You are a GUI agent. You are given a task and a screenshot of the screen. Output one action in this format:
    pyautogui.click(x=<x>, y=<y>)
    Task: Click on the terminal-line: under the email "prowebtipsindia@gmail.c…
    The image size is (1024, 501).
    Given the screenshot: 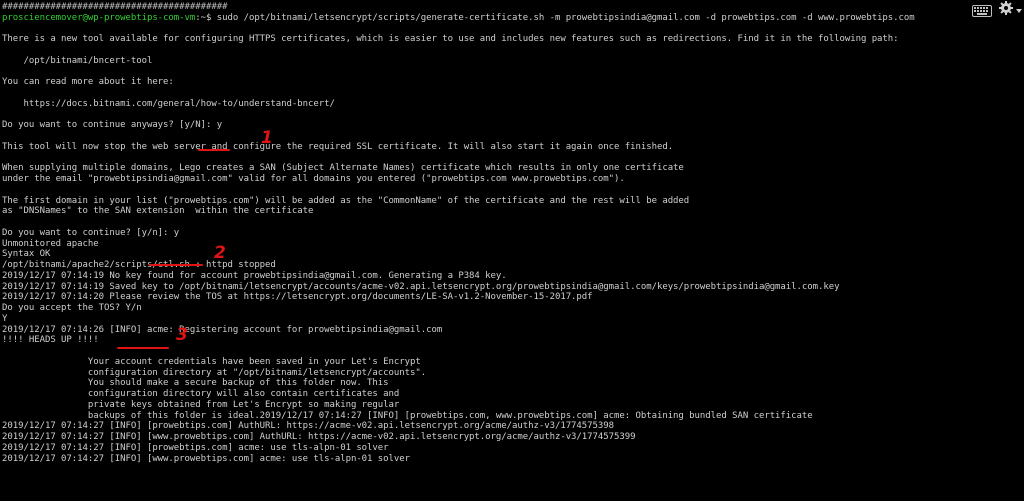 What is the action you would take?
    pyautogui.click(x=313, y=179)
    